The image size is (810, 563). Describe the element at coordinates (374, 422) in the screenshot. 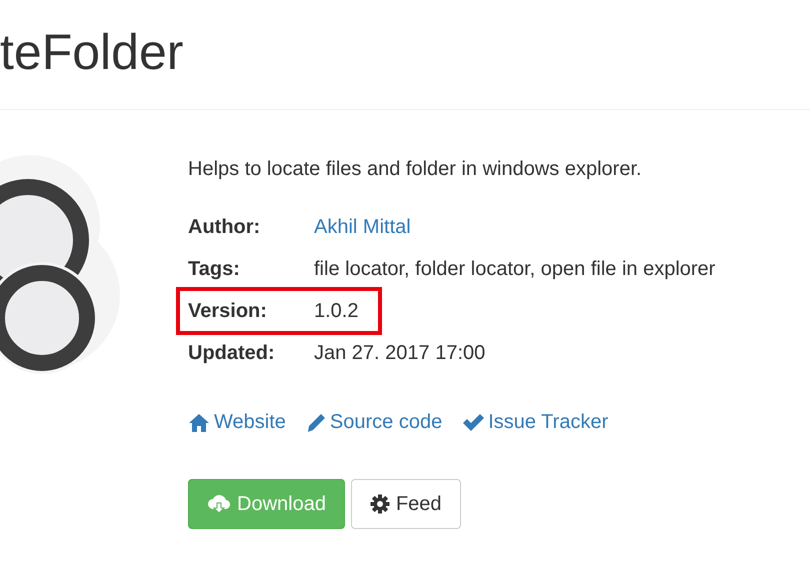

I see `pencil-link: Source code` at that location.